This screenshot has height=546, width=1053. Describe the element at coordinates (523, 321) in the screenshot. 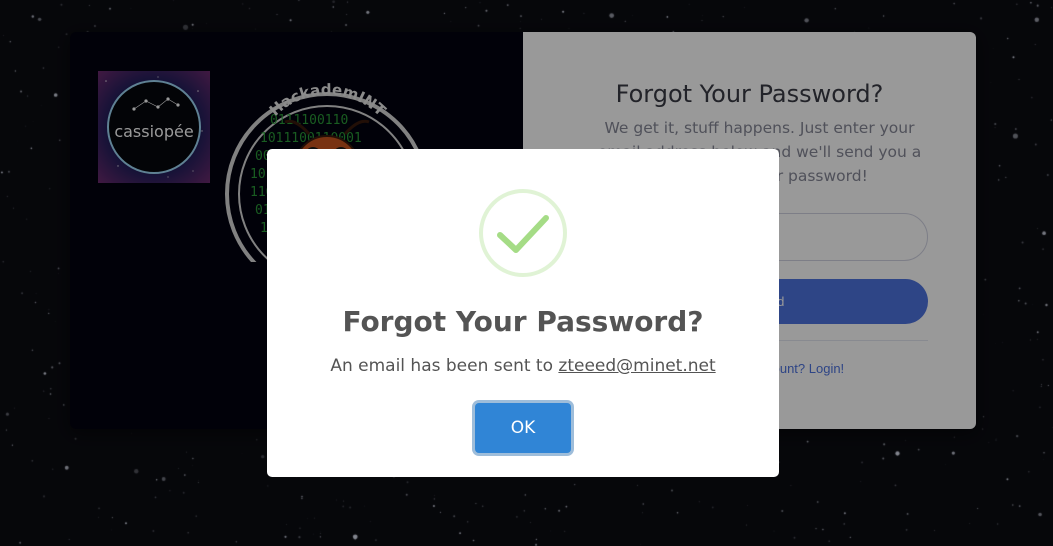

I see `dialog-title: Forgot Your Password?` at that location.